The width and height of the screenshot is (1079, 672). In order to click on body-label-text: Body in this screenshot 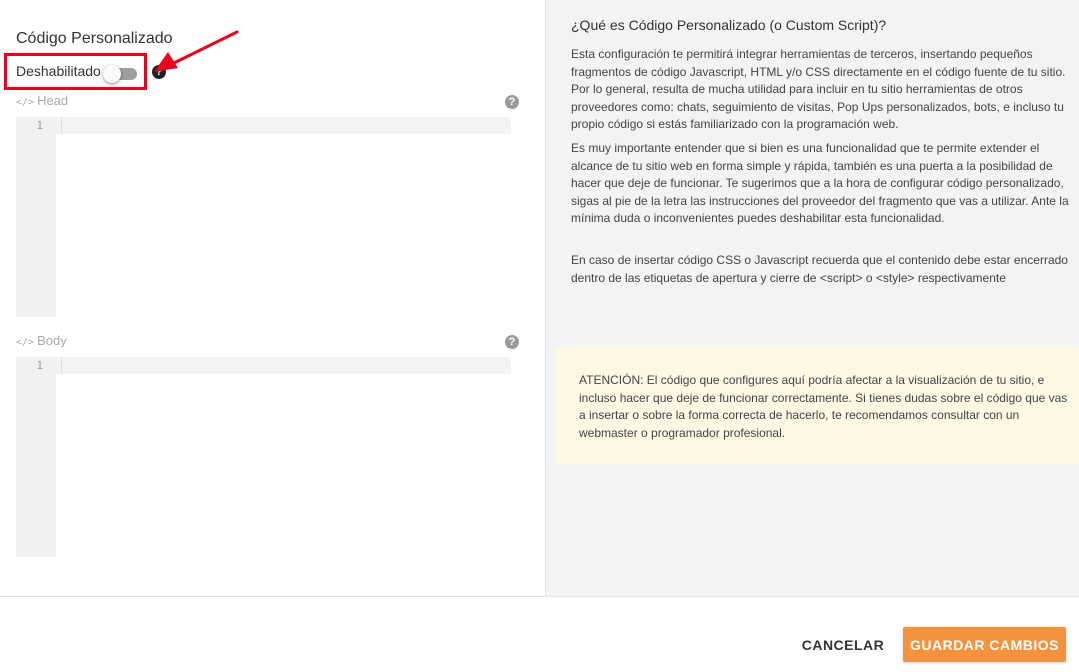, I will do `click(52, 340)`.